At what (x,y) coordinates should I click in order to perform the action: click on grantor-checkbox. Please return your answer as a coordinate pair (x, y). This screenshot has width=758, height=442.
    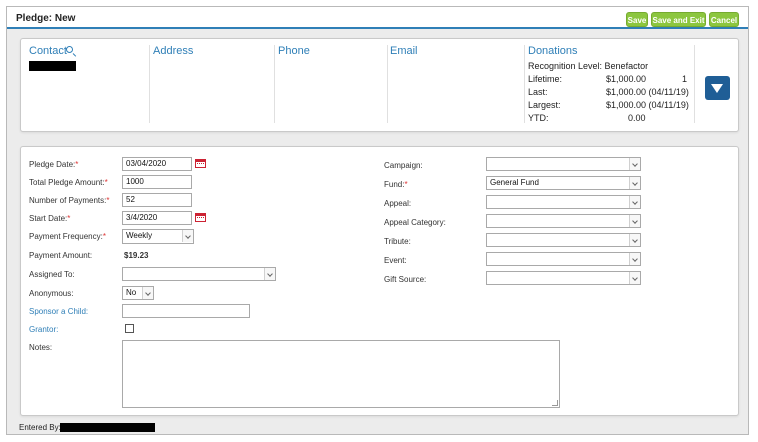
    Looking at the image, I should click on (129, 328).